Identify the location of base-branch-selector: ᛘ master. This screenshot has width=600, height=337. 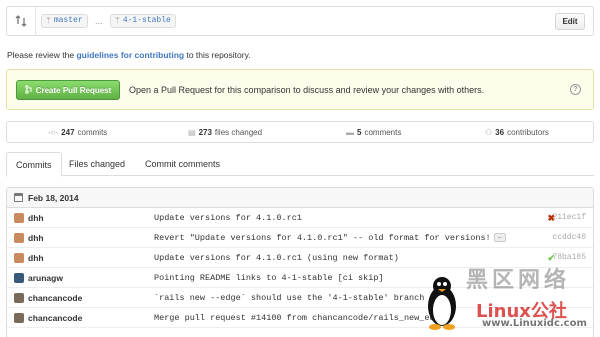
(64, 21).